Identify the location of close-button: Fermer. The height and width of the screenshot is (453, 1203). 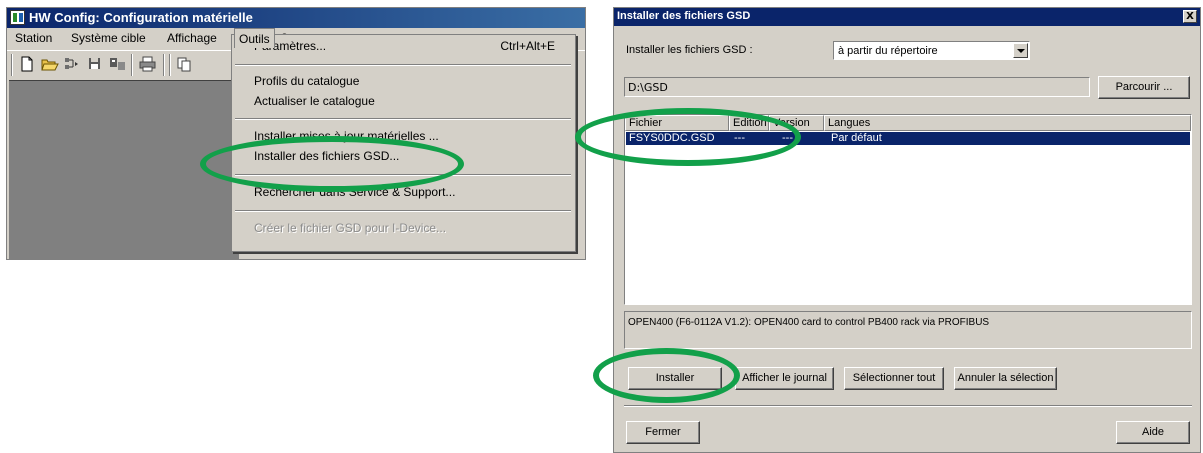
(663, 432).